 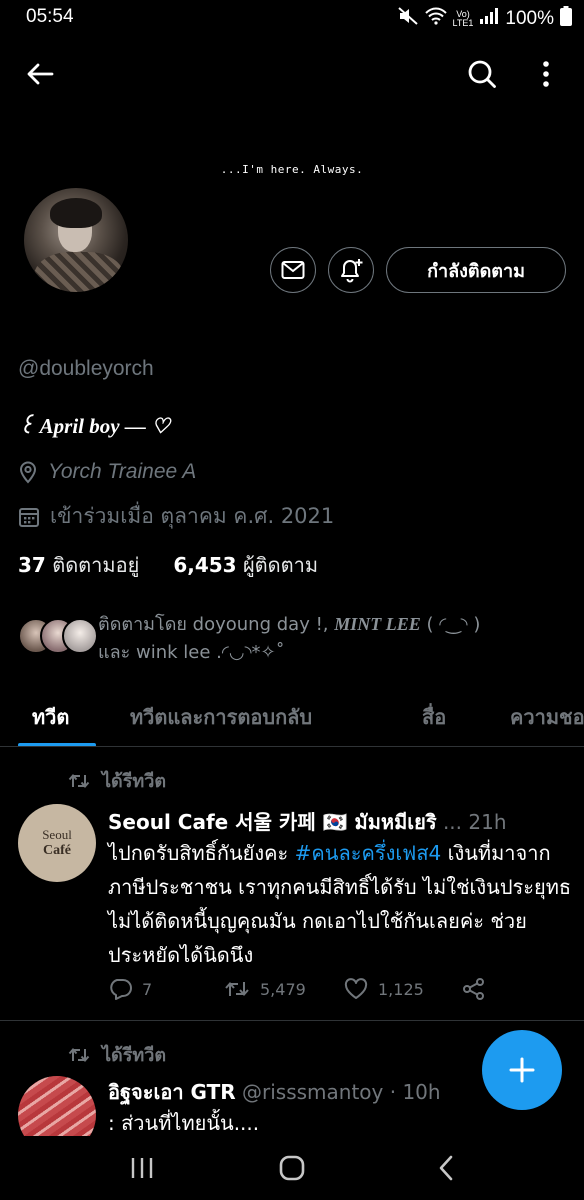 I want to click on chevron-left-icon, so click(x=446, y=1168).